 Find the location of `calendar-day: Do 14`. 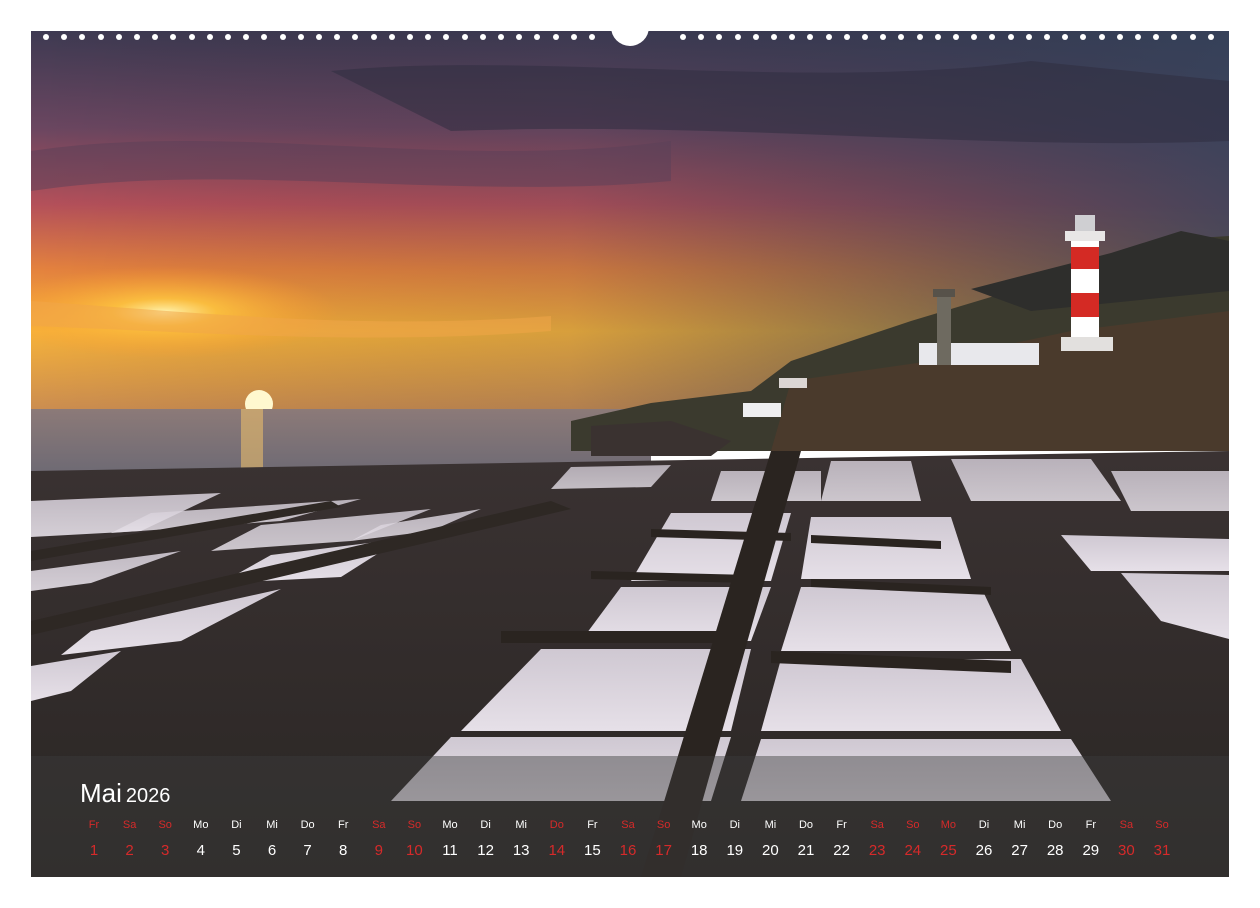

calendar-day: Do 14 is located at coordinates (557, 839).